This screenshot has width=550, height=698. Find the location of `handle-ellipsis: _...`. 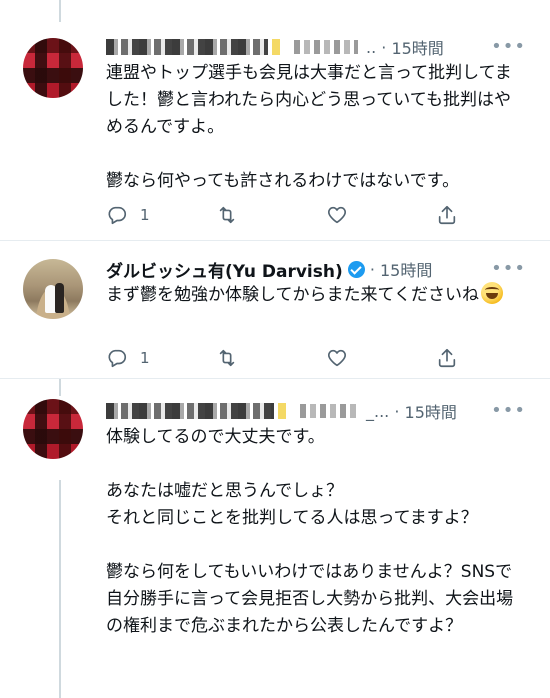

handle-ellipsis: _... is located at coordinates (378, 411).